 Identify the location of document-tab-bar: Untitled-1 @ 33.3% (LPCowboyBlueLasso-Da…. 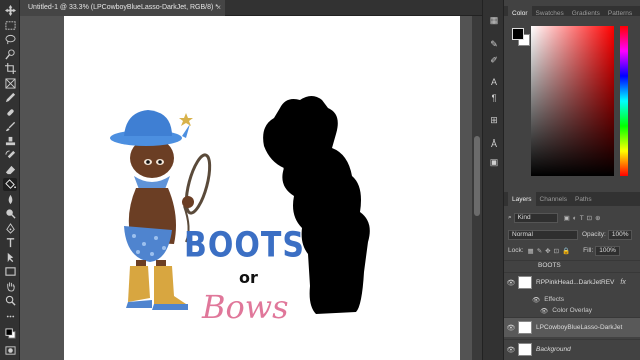
(251, 8).